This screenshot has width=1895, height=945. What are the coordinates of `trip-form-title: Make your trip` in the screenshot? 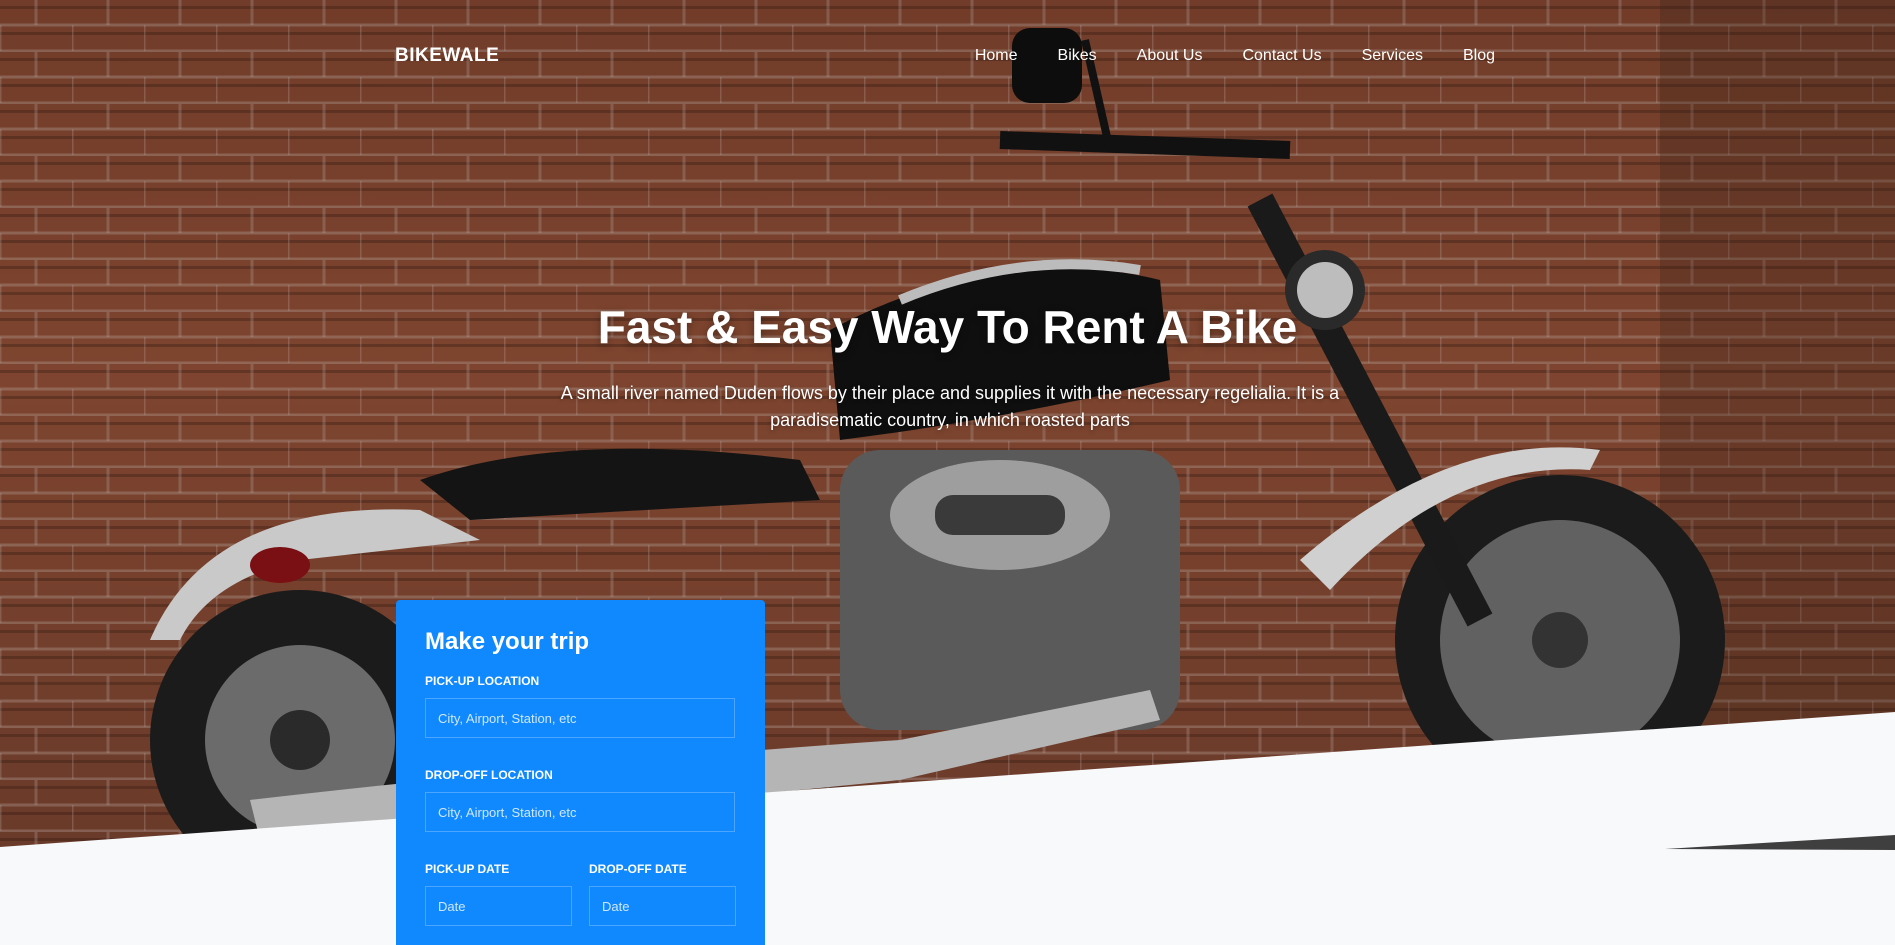 It's located at (507, 641).